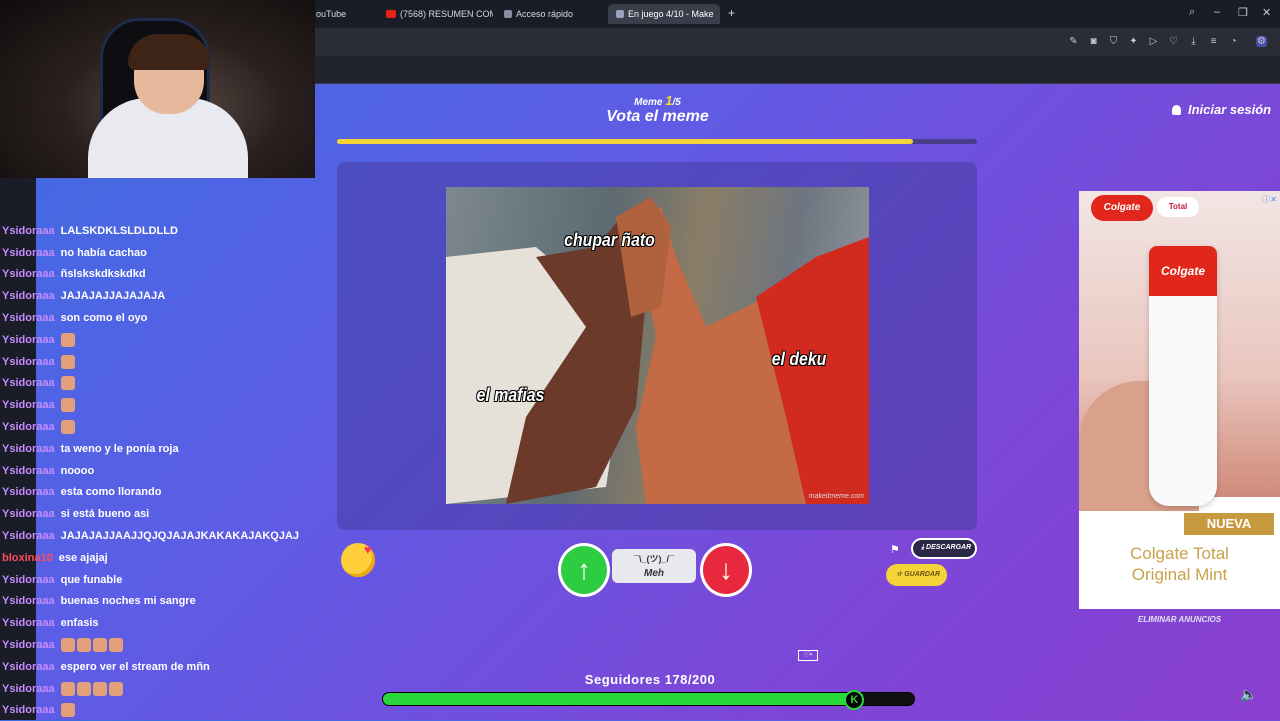 The width and height of the screenshot is (1280, 721). I want to click on tab-youtube: ouTube, so click(343, 14).